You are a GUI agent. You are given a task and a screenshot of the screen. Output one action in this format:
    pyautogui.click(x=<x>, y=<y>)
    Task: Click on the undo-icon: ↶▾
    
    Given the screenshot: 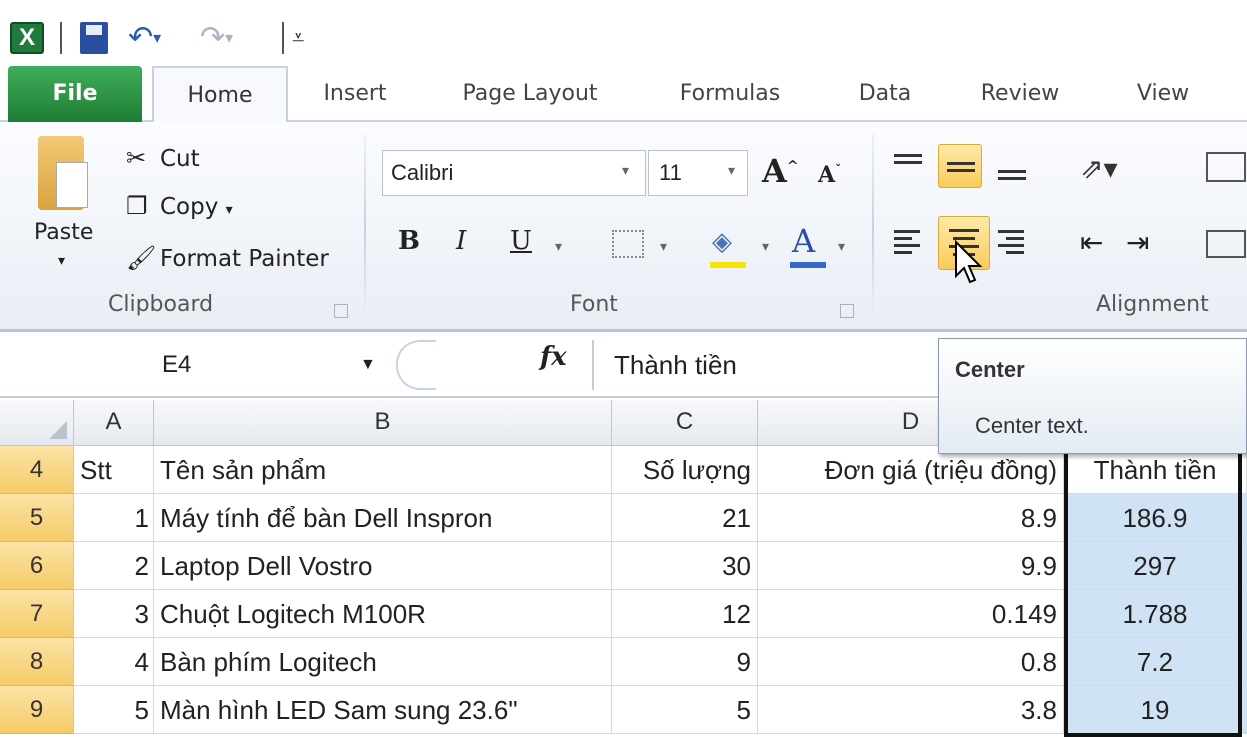 What is the action you would take?
    pyautogui.click(x=148, y=38)
    